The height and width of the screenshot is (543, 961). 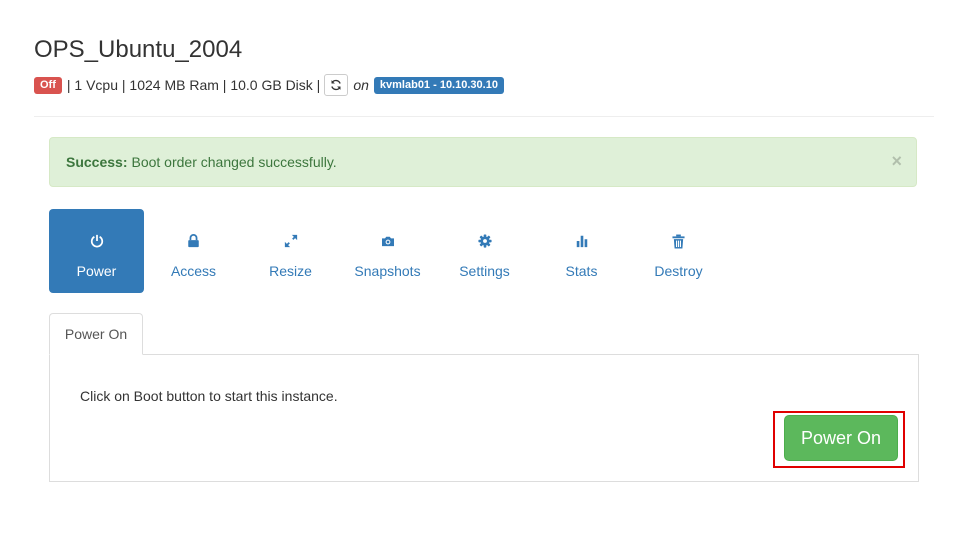 I want to click on tab-label: Stats, so click(x=581, y=271).